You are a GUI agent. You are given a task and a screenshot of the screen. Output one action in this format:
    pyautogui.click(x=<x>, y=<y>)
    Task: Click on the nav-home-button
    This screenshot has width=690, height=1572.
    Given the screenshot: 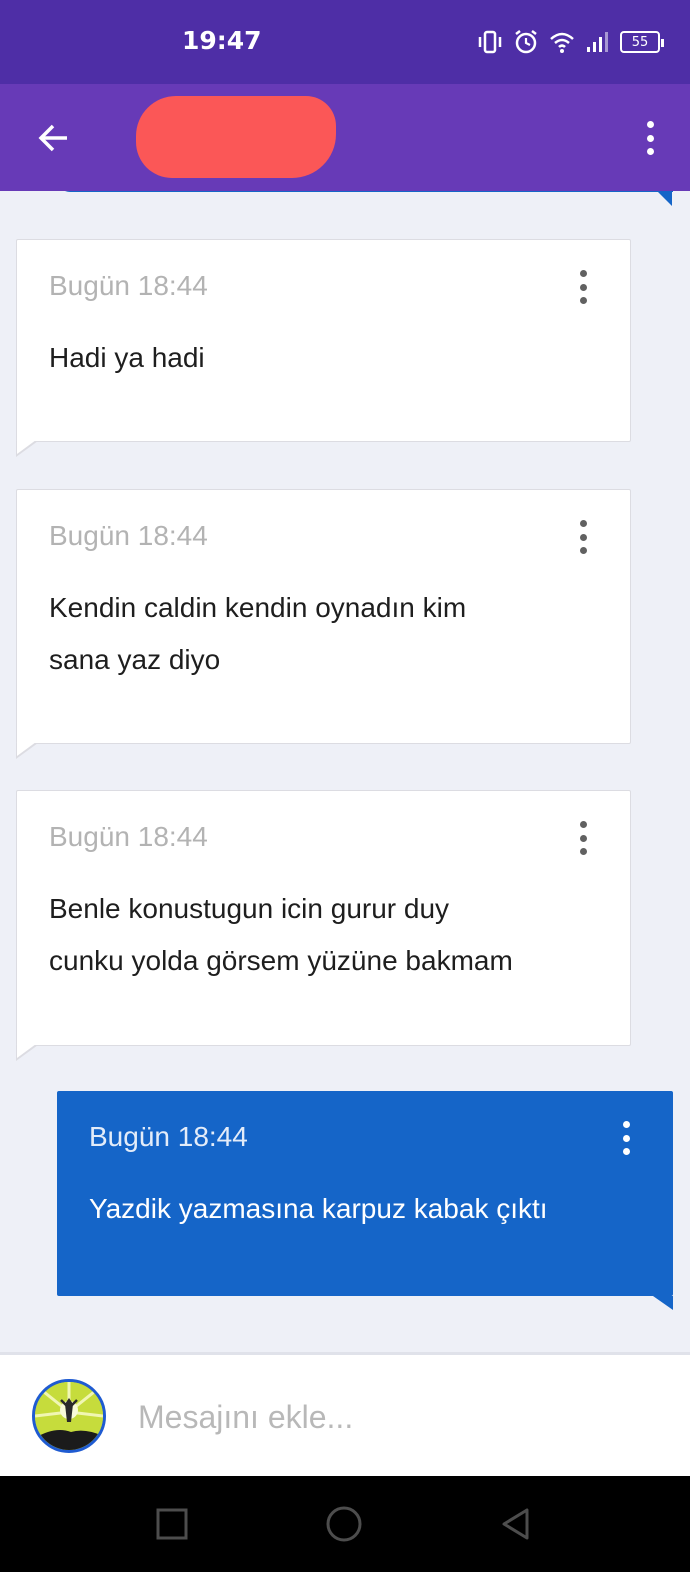 What is the action you would take?
    pyautogui.click(x=344, y=1524)
    